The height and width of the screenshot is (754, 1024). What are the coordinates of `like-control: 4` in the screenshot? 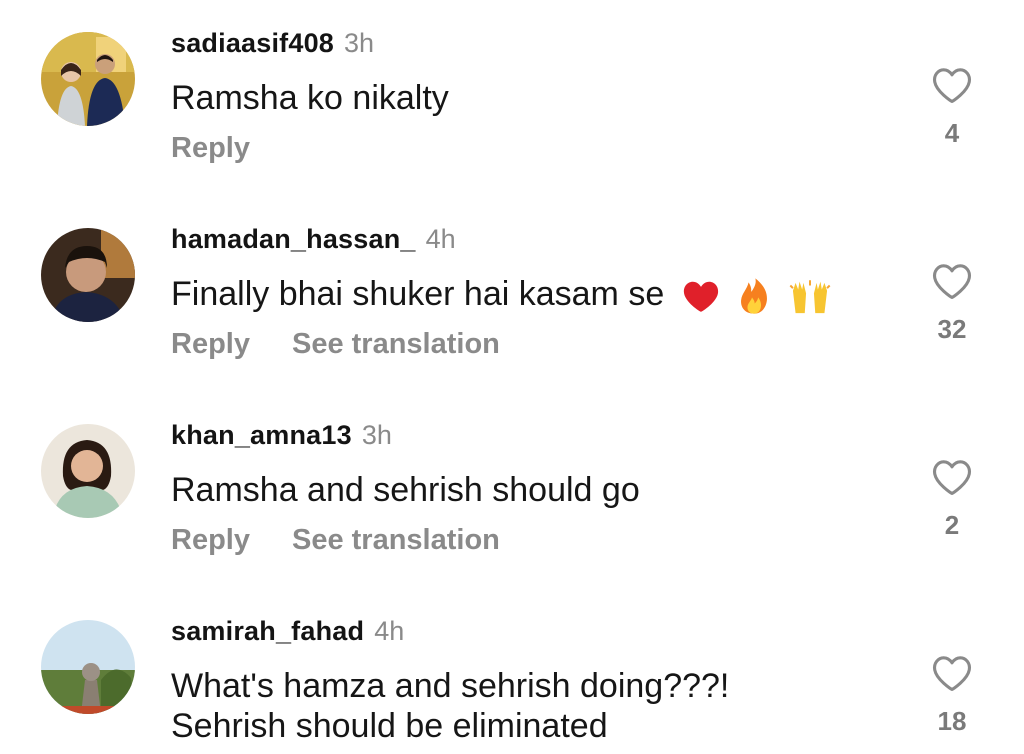 It's located at (952, 107).